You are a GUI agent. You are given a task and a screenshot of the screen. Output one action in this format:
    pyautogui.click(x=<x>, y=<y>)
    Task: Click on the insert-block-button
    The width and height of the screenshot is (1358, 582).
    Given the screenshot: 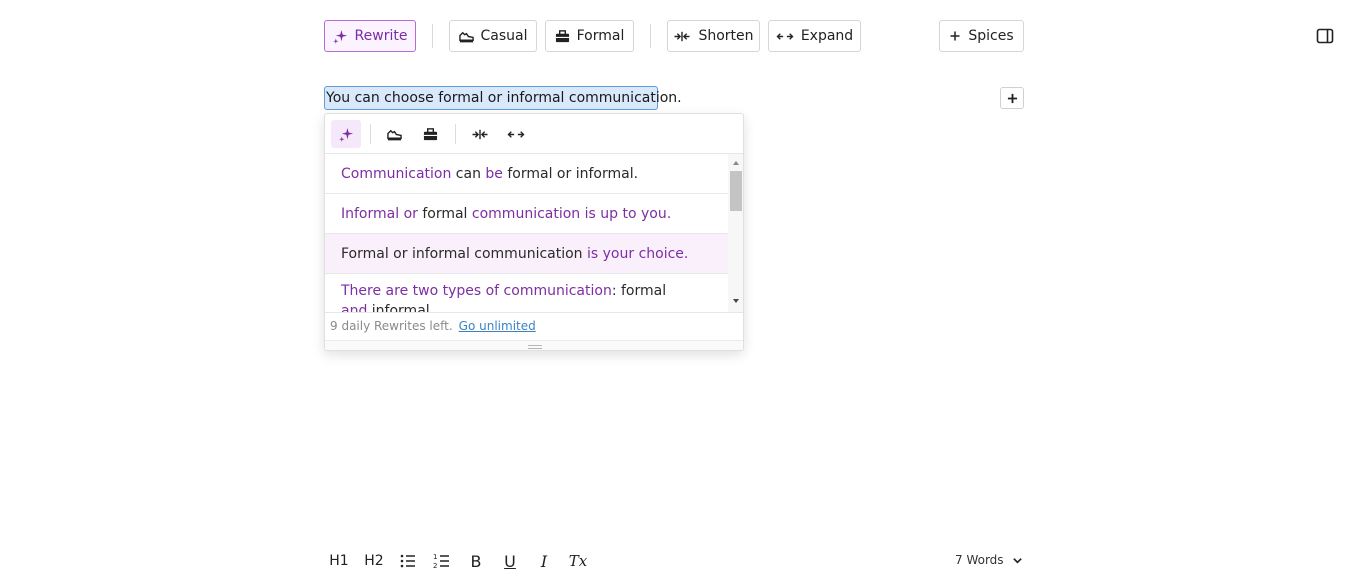 What is the action you would take?
    pyautogui.click(x=1012, y=98)
    